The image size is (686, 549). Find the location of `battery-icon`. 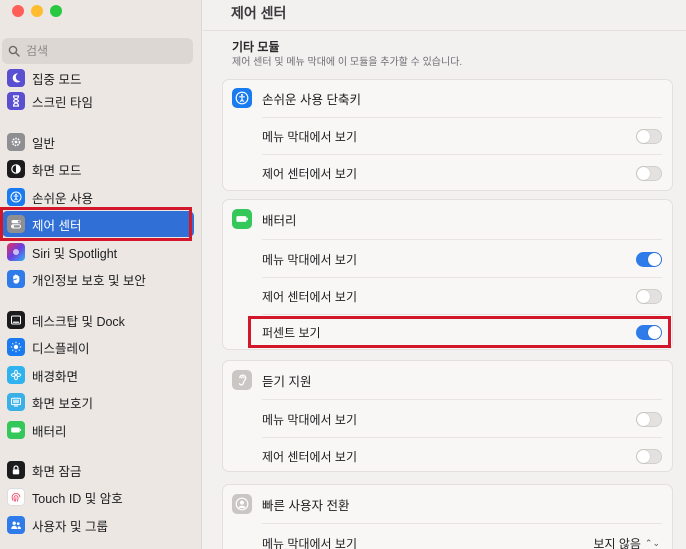

battery-icon is located at coordinates (16, 430).